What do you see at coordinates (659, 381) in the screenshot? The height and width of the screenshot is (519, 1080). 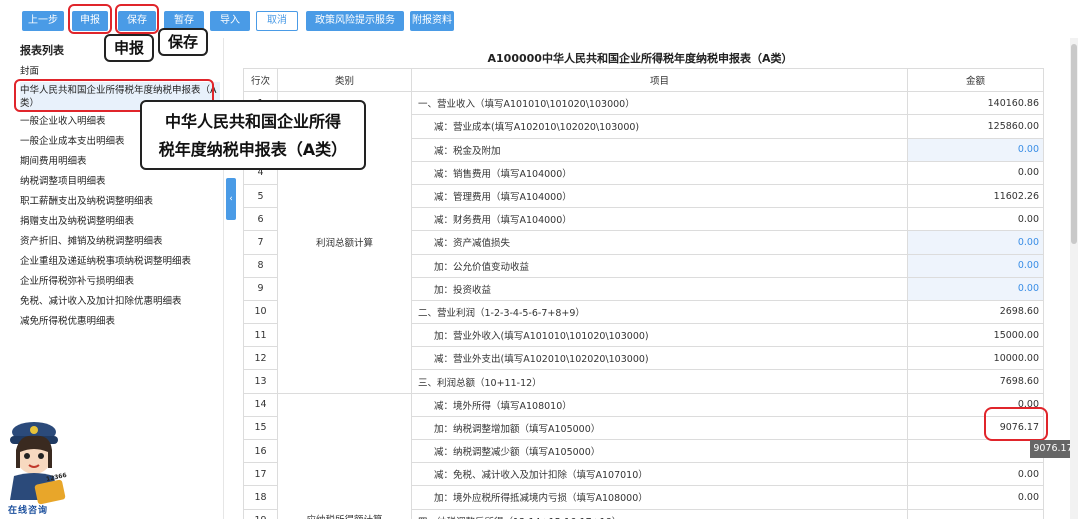 I see `row-item-label: 三、利润总额（10+11-12）` at bounding box center [659, 381].